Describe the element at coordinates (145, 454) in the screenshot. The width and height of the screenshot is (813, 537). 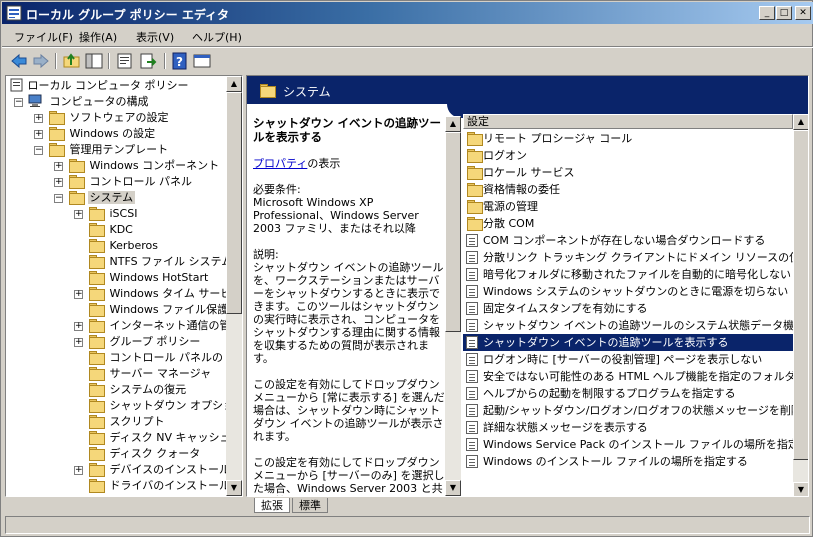
I see `tree-item: ディスク クォータ` at that location.